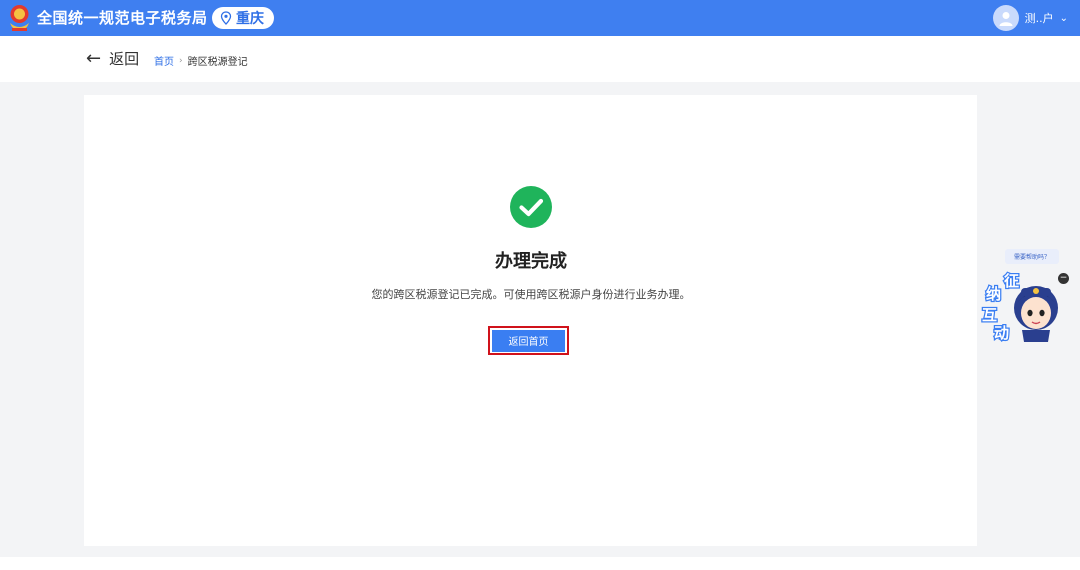 The height and width of the screenshot is (570, 1080). Describe the element at coordinates (217, 62) in the screenshot. I see `breadcrumb-current: 跨区税源登记` at that location.